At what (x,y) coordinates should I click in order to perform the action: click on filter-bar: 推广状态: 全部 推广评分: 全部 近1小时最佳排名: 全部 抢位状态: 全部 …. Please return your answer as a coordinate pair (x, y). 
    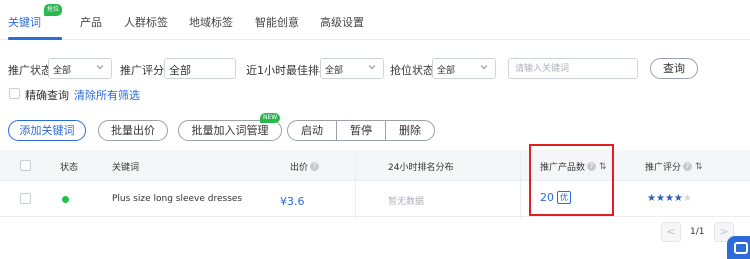
    Looking at the image, I should click on (375, 69).